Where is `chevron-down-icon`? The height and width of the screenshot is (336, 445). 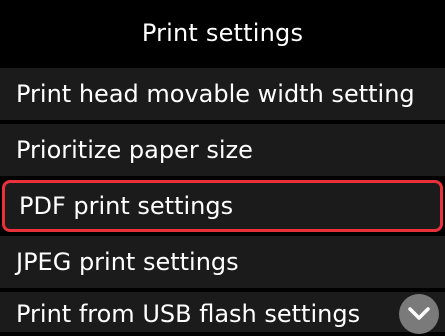
chevron-down-icon is located at coordinates (419, 313).